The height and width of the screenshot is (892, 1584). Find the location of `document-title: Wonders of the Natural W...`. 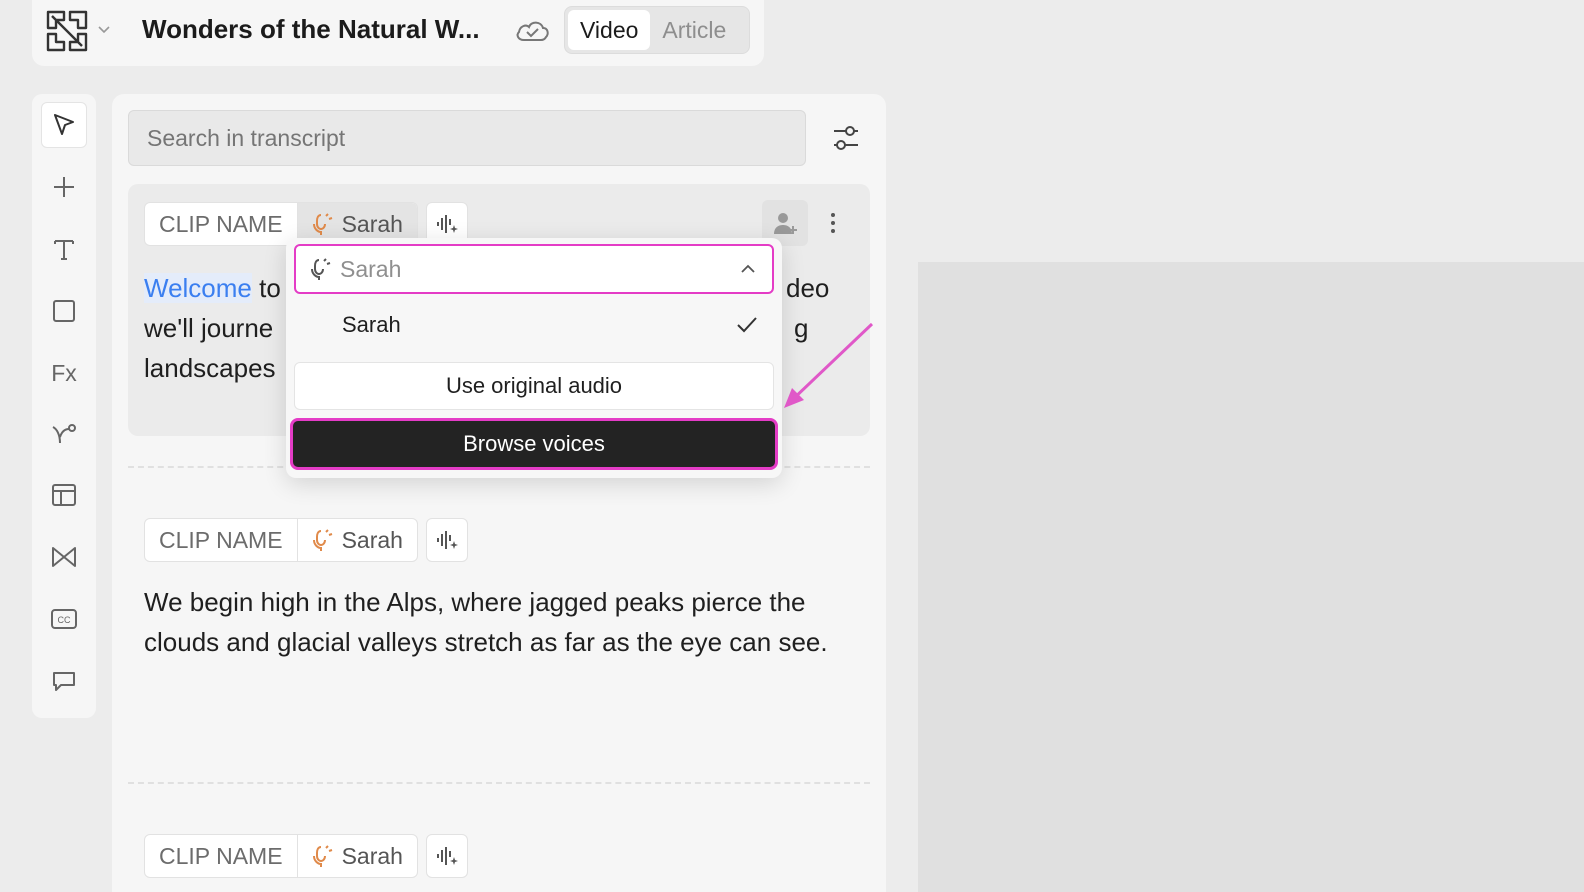

document-title: Wonders of the Natural W... is located at coordinates (311, 29).